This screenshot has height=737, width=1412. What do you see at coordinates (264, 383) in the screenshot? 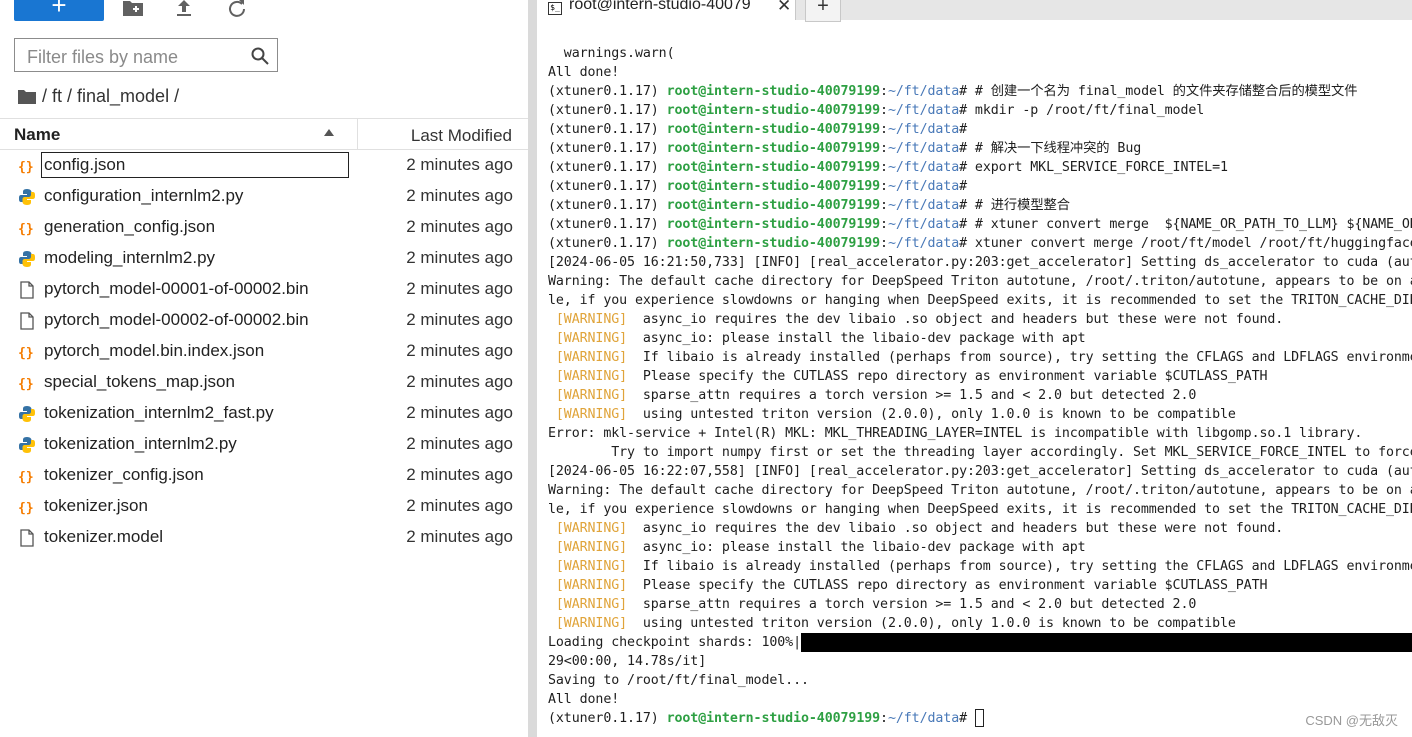
I see `file-row: {} special_tokens_map.json 2 minutes ago` at bounding box center [264, 383].